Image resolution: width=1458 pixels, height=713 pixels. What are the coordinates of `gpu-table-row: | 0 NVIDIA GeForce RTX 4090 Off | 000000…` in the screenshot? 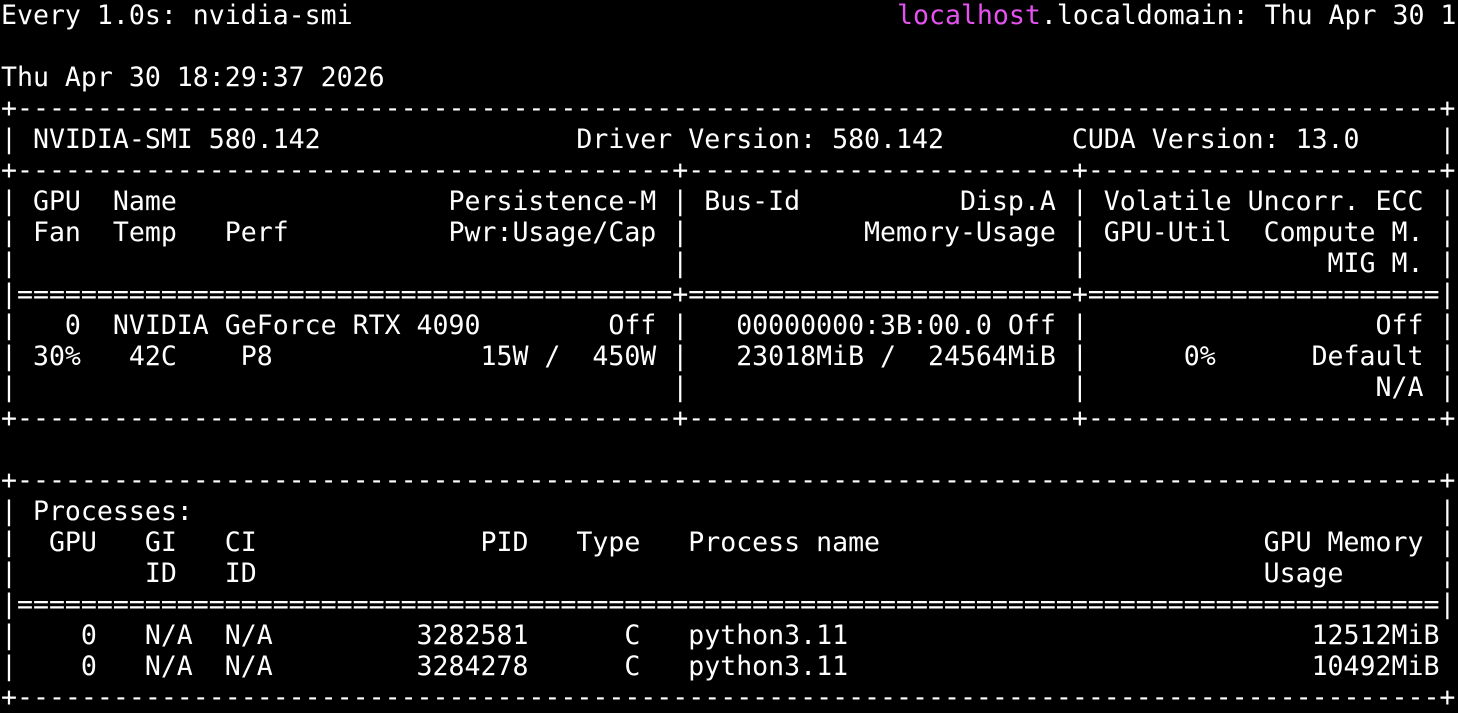 It's located at (728, 325).